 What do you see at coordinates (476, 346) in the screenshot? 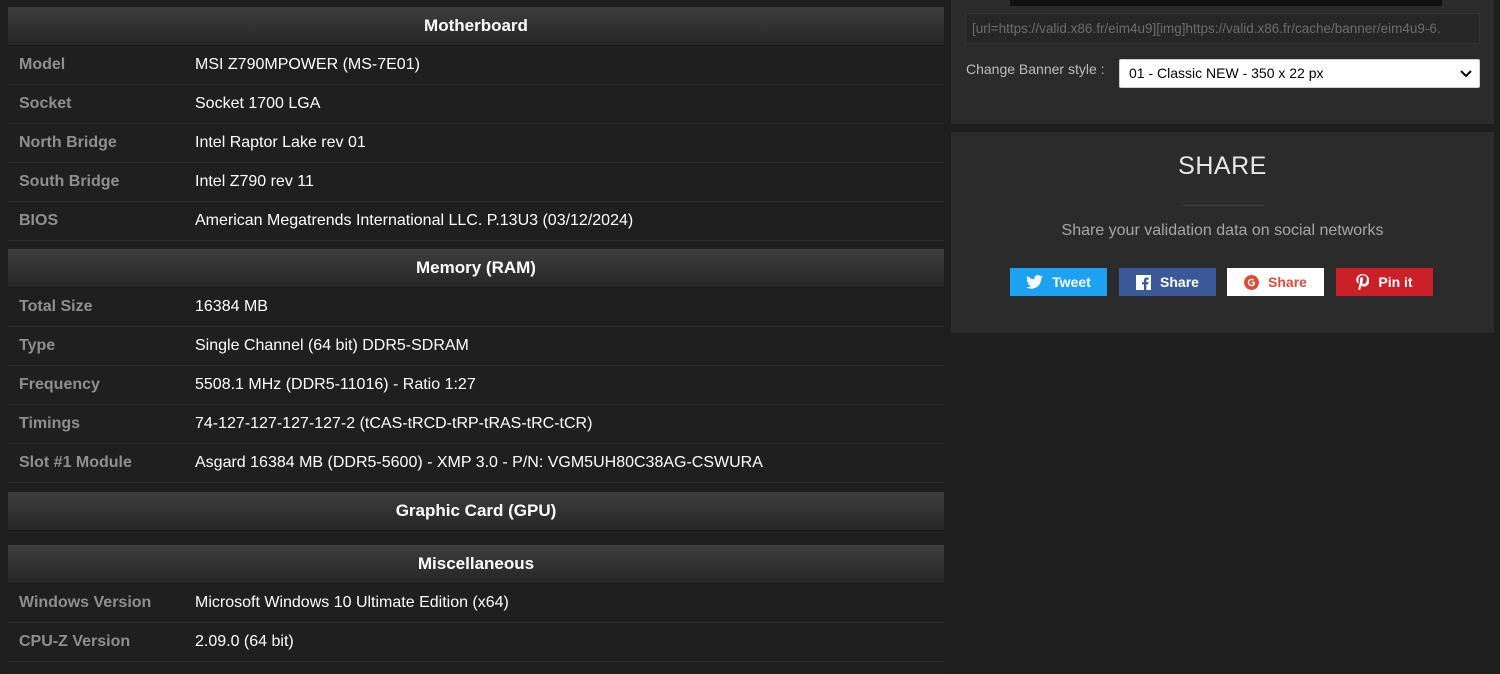
I see `table-row: Type Single Channel (64 bit) DDR5-SDRAM` at bounding box center [476, 346].